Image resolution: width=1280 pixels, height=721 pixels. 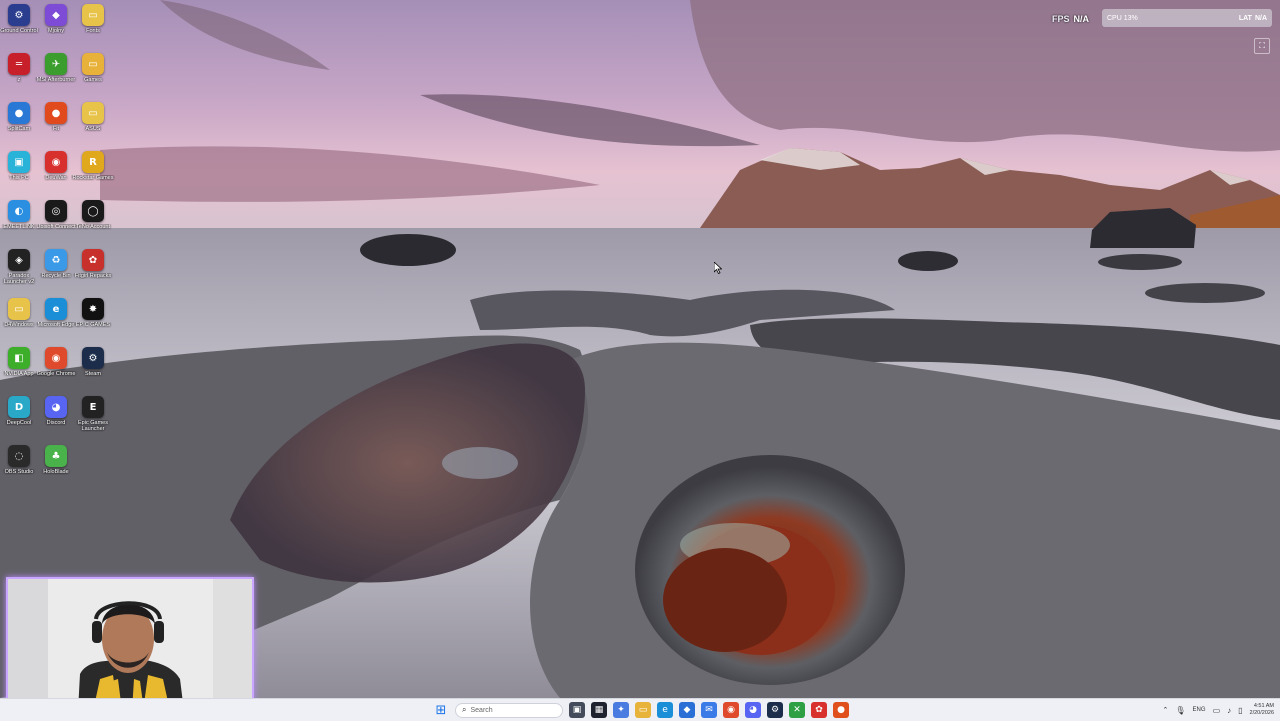 I want to click on taskbar-xbox-icon: ✕, so click(x=797, y=710).